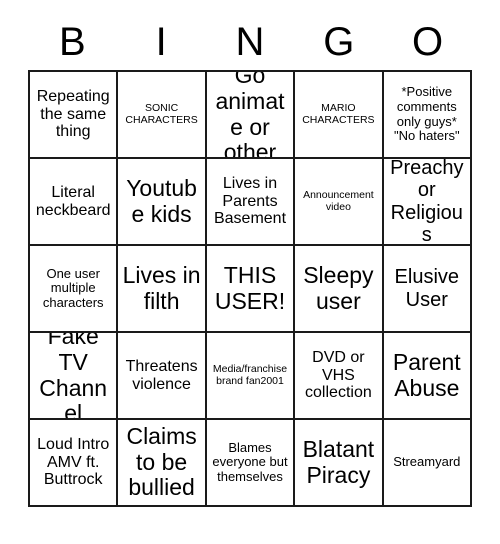 The width and height of the screenshot is (500, 544). I want to click on bingo-cell-b5: Loud Intro AMV ft. Buttrock, so click(74, 463).